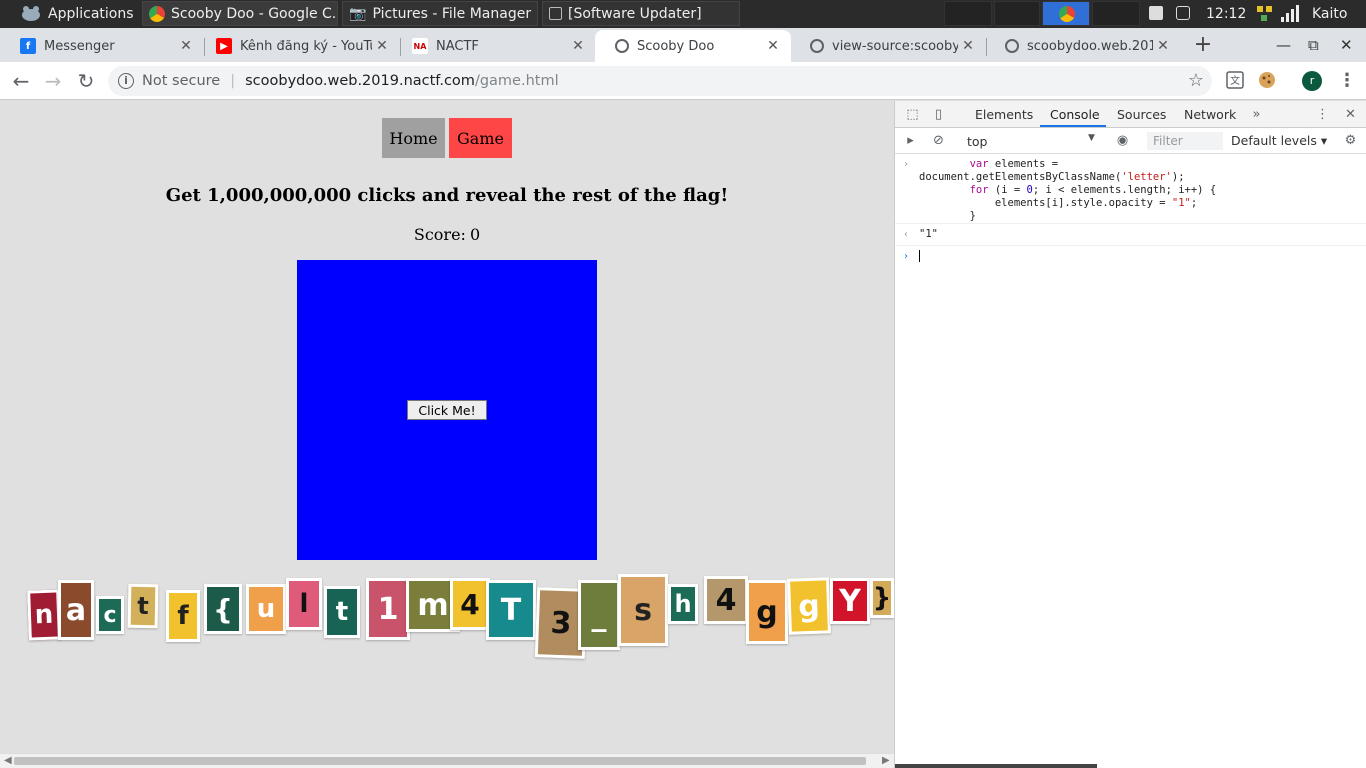 The width and height of the screenshot is (1366, 768). What do you see at coordinates (767, 612) in the screenshot?
I see `flag-letter: g` at bounding box center [767, 612].